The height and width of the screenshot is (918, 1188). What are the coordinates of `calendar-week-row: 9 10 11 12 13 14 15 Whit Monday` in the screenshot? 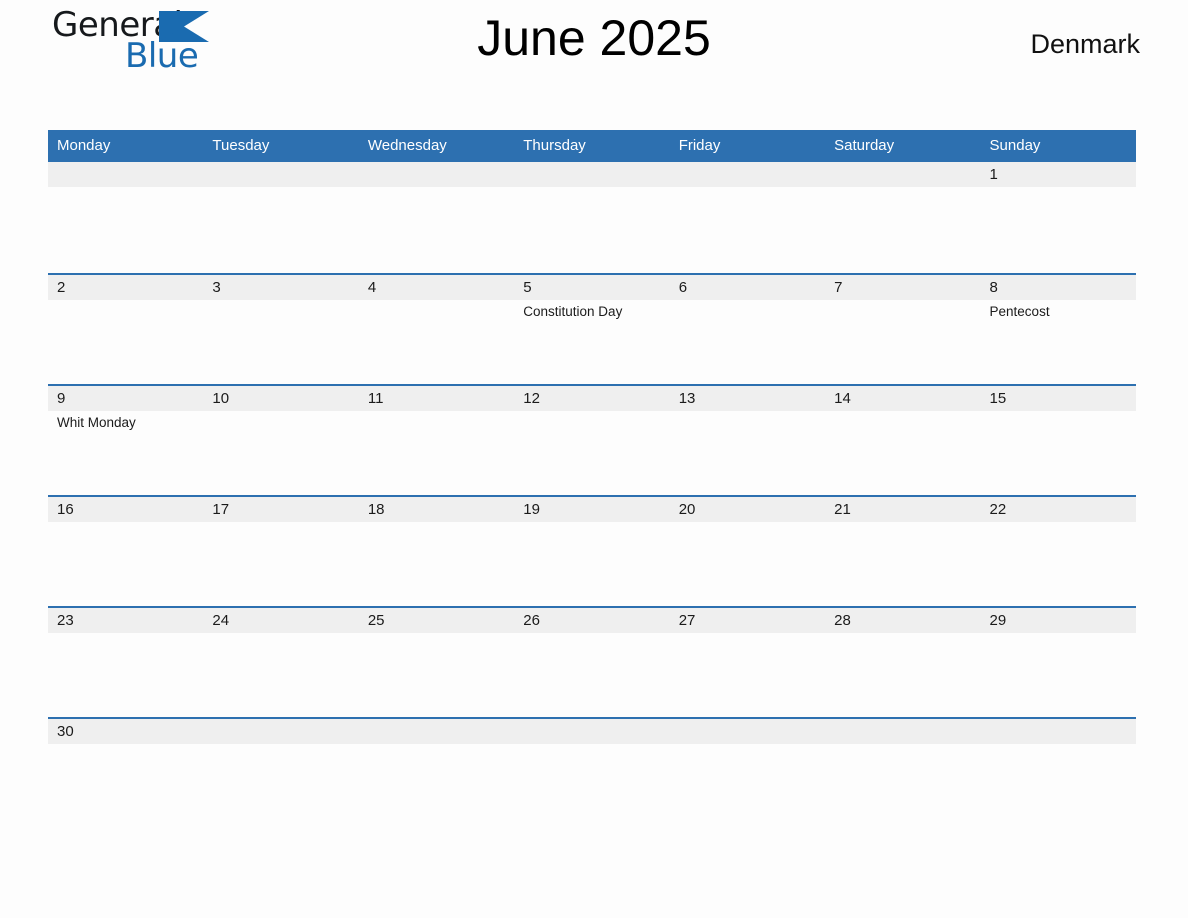 It's located at (592, 439).